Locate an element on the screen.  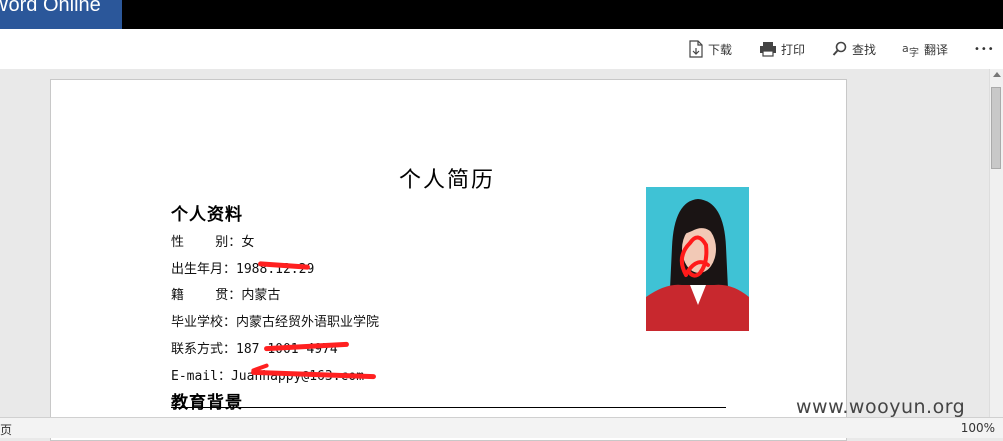
school-value: 内蒙古经贸外语职业学院 is located at coordinates (308, 322).